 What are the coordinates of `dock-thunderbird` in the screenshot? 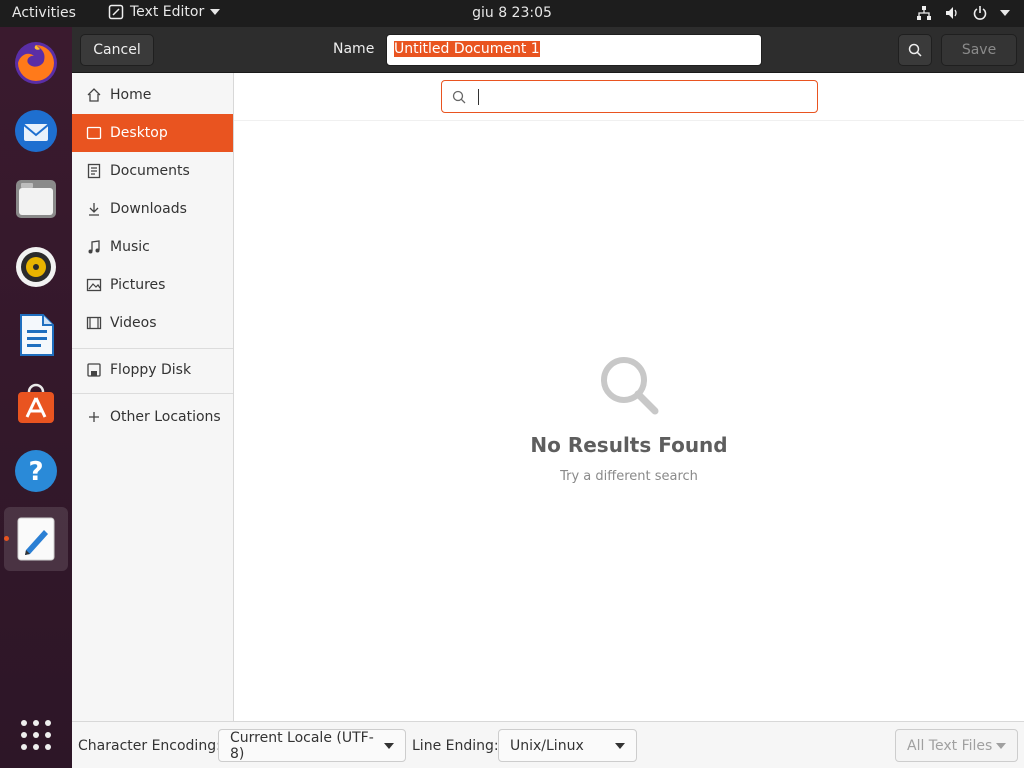 It's located at (36, 131).